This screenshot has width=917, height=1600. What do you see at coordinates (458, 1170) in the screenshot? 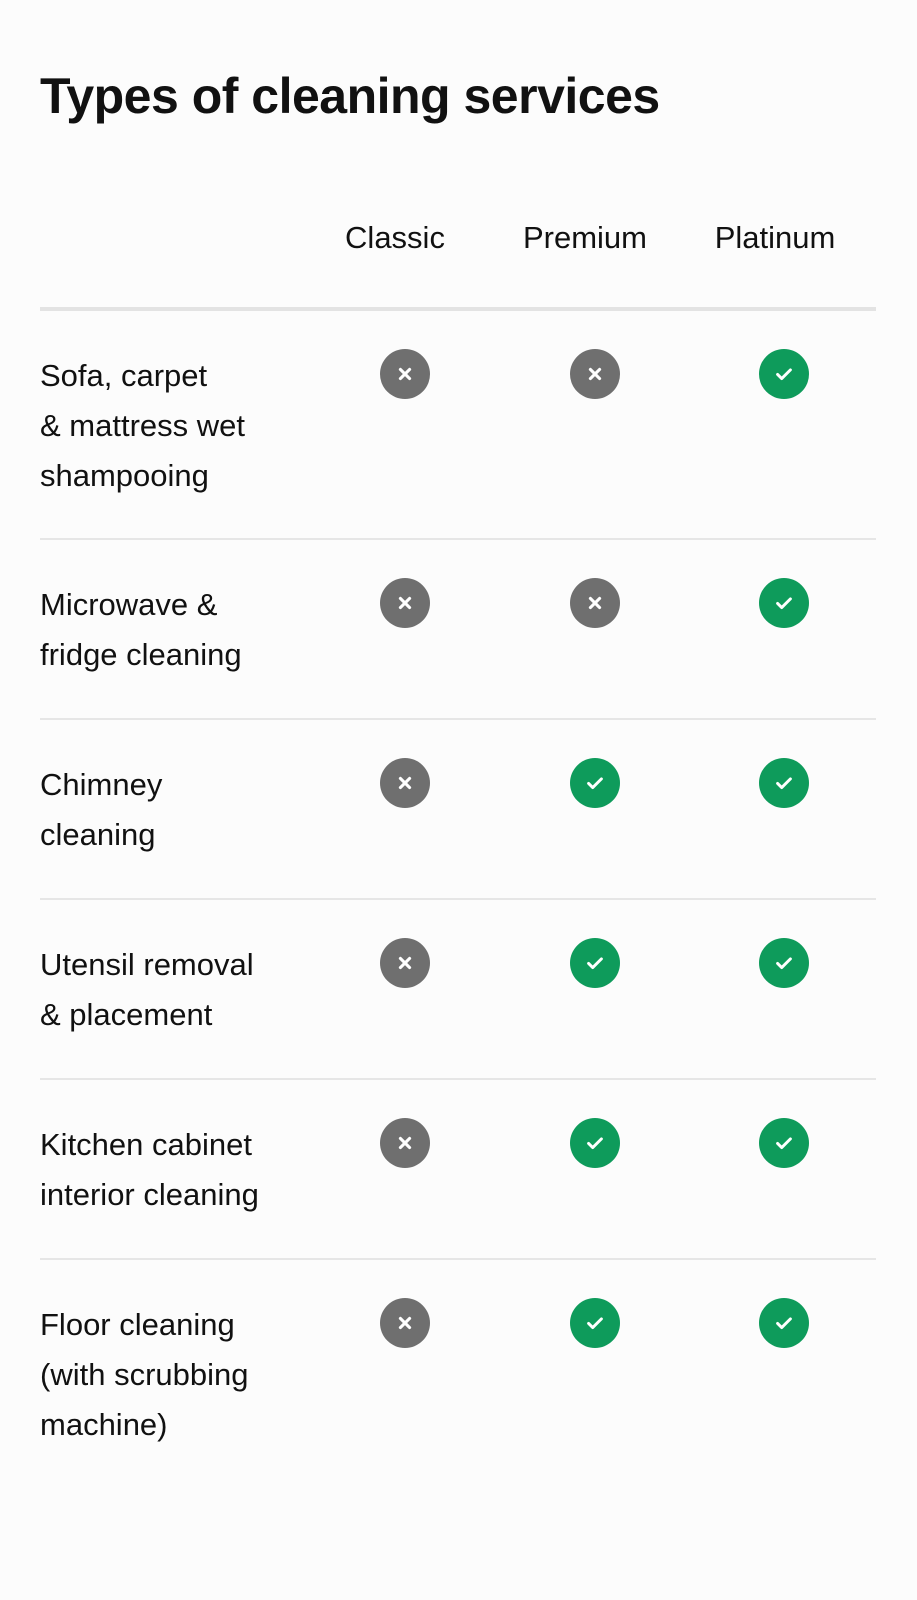
I see `table-row: Kitchen cabinet interior cleaning` at bounding box center [458, 1170].